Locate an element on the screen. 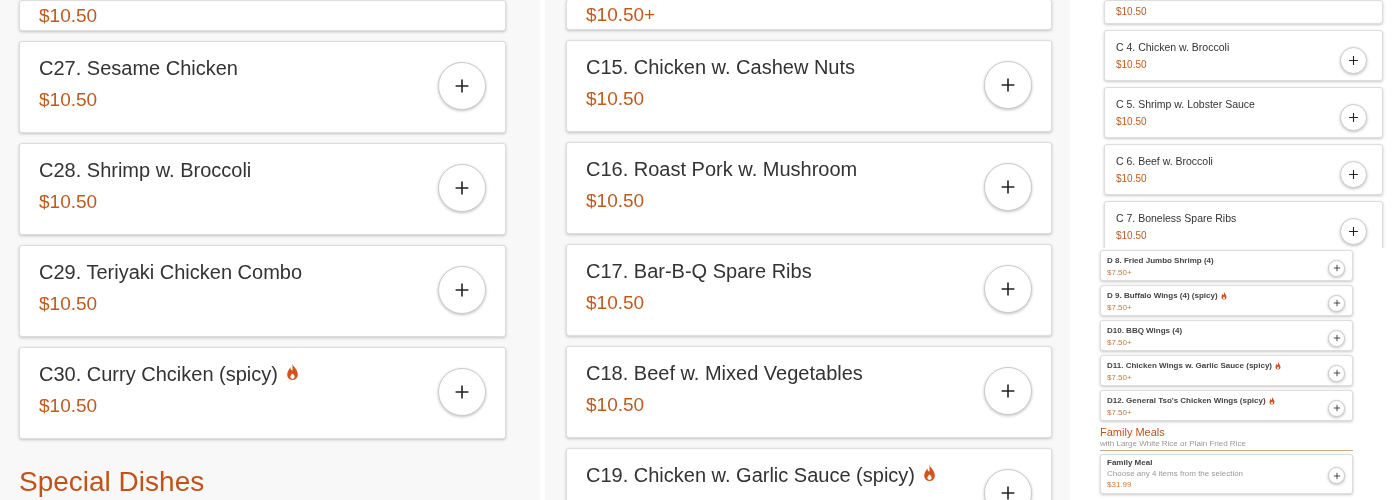 The width and height of the screenshot is (1400, 500). menu-item-card: D 9. Buffalo Wings (4) (spicy) $7.50+ is located at coordinates (1226, 300).